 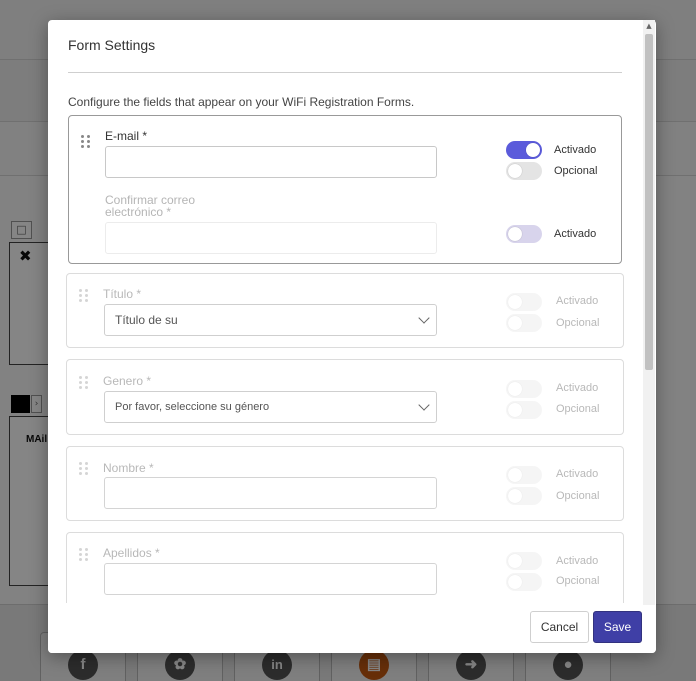 What do you see at coordinates (271, 238) in the screenshot?
I see `confirm-email-field` at bounding box center [271, 238].